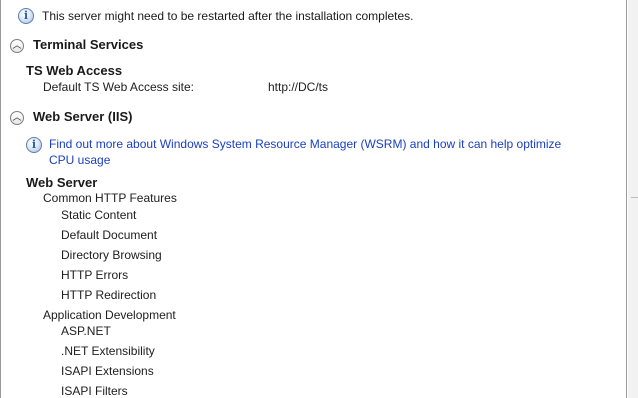 The height and width of the screenshot is (398, 638). I want to click on web-server-heading: Web Server, so click(62, 182).